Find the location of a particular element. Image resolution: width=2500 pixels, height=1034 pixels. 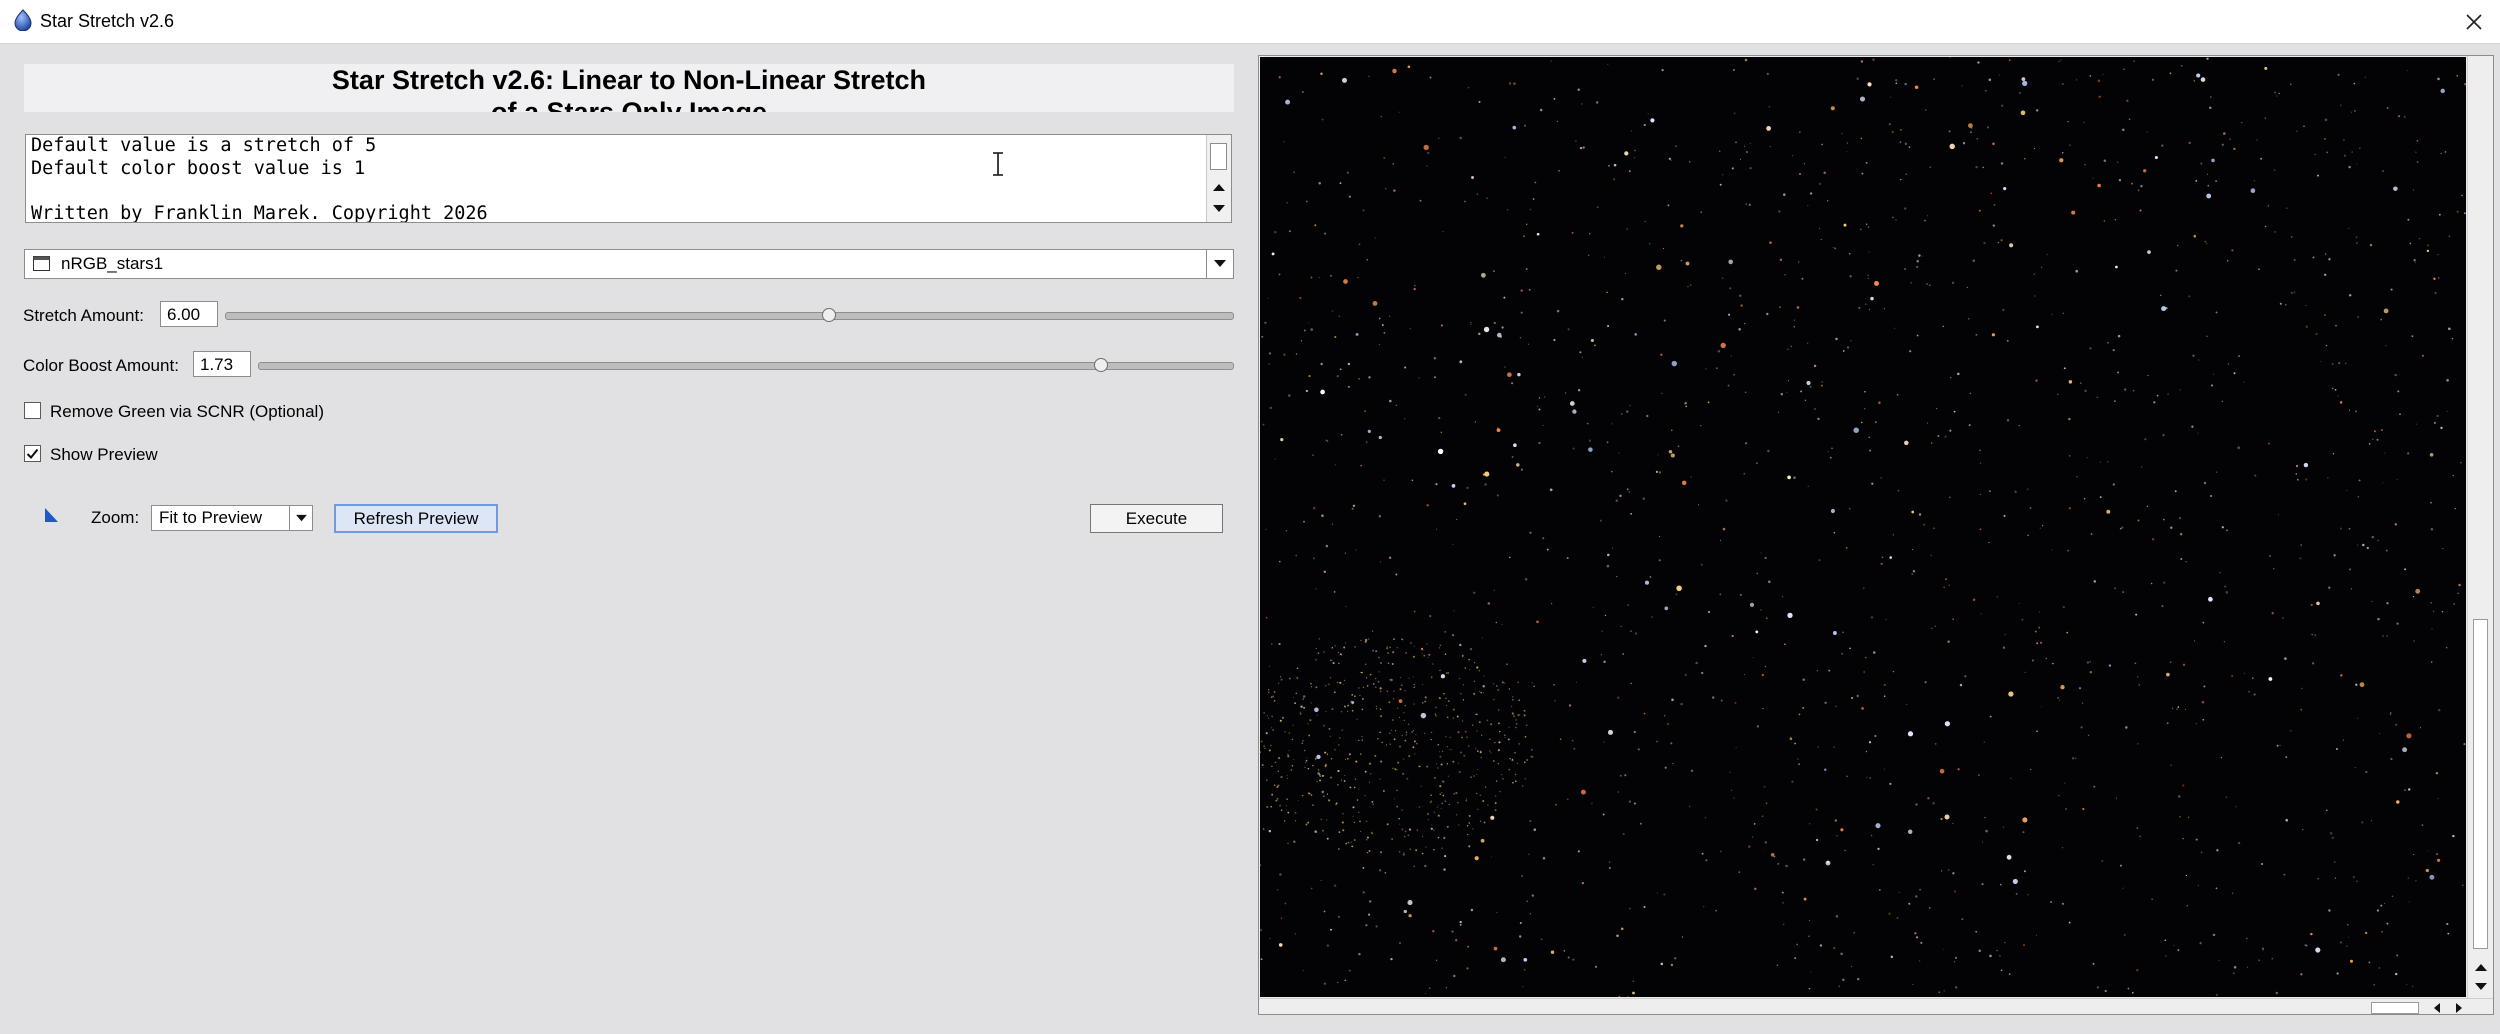

close-icon is located at coordinates (2474, 21).